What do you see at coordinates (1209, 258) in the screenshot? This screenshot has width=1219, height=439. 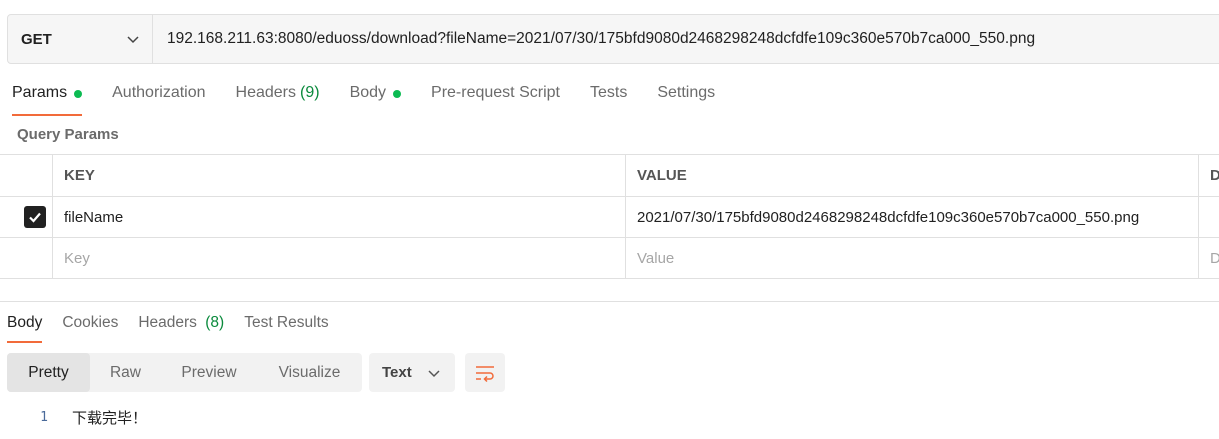 I see `new-description-input: D` at bounding box center [1209, 258].